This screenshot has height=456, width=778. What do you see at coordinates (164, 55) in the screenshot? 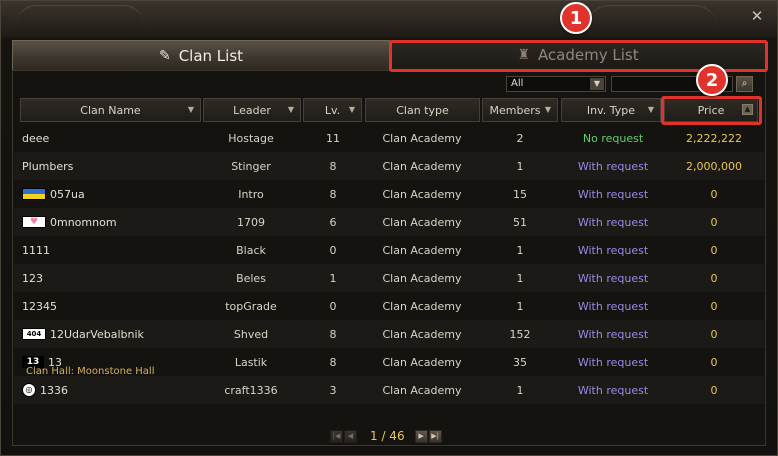
I see `scroll-quill-icon: ✎` at bounding box center [164, 55].